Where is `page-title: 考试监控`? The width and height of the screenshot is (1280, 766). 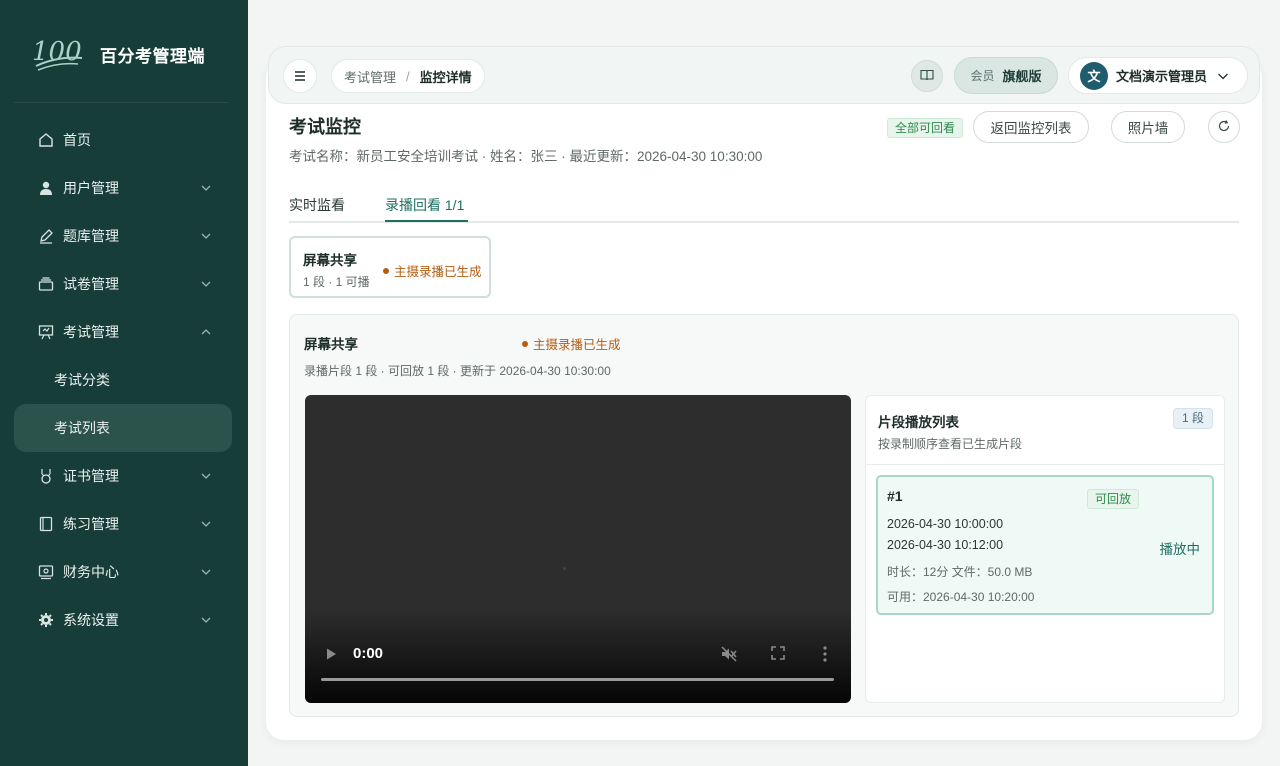 page-title: 考试监控 is located at coordinates (325, 127).